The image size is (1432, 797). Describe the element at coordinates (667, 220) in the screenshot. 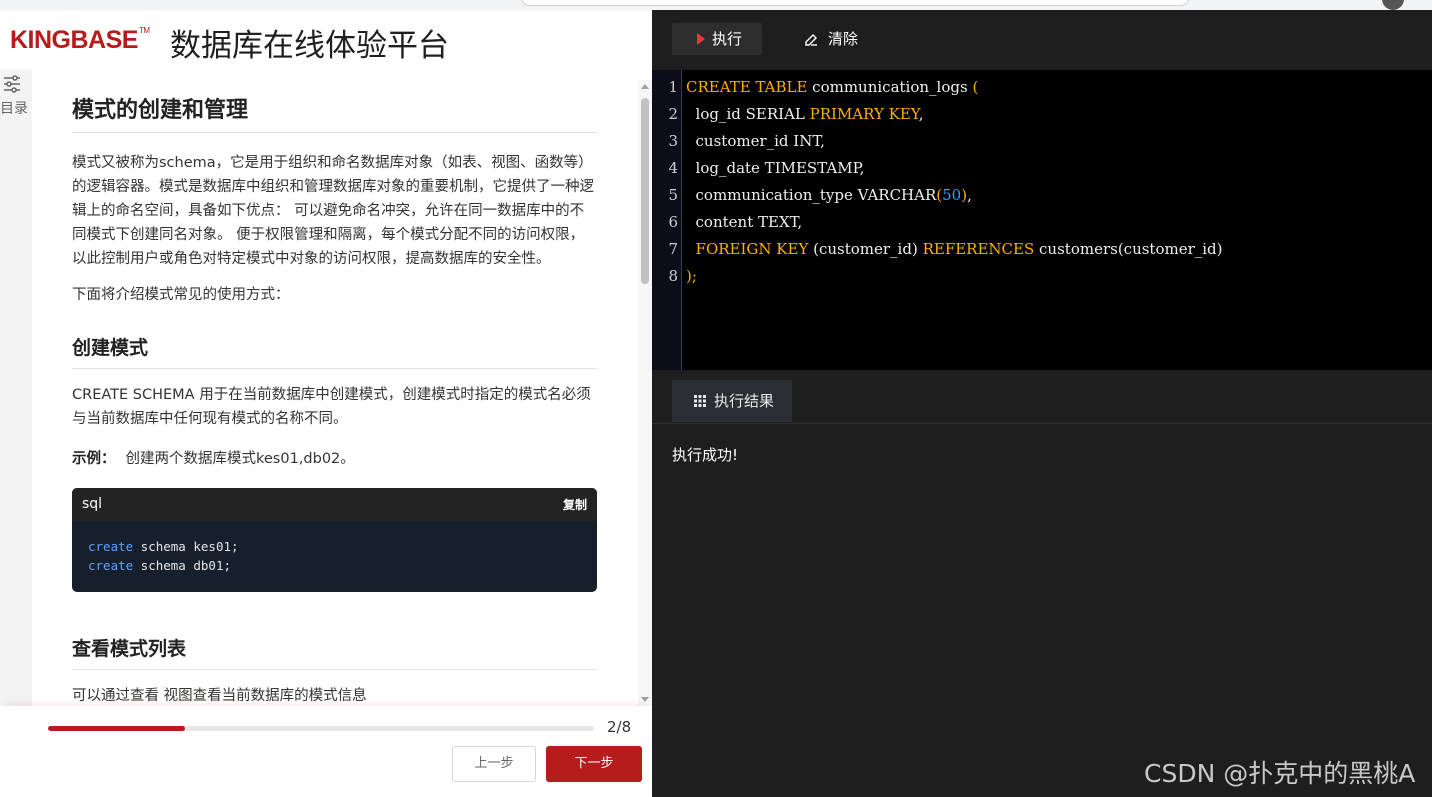

I see `line-number-gutter: 1 2 3 4 5 6 7 8` at that location.